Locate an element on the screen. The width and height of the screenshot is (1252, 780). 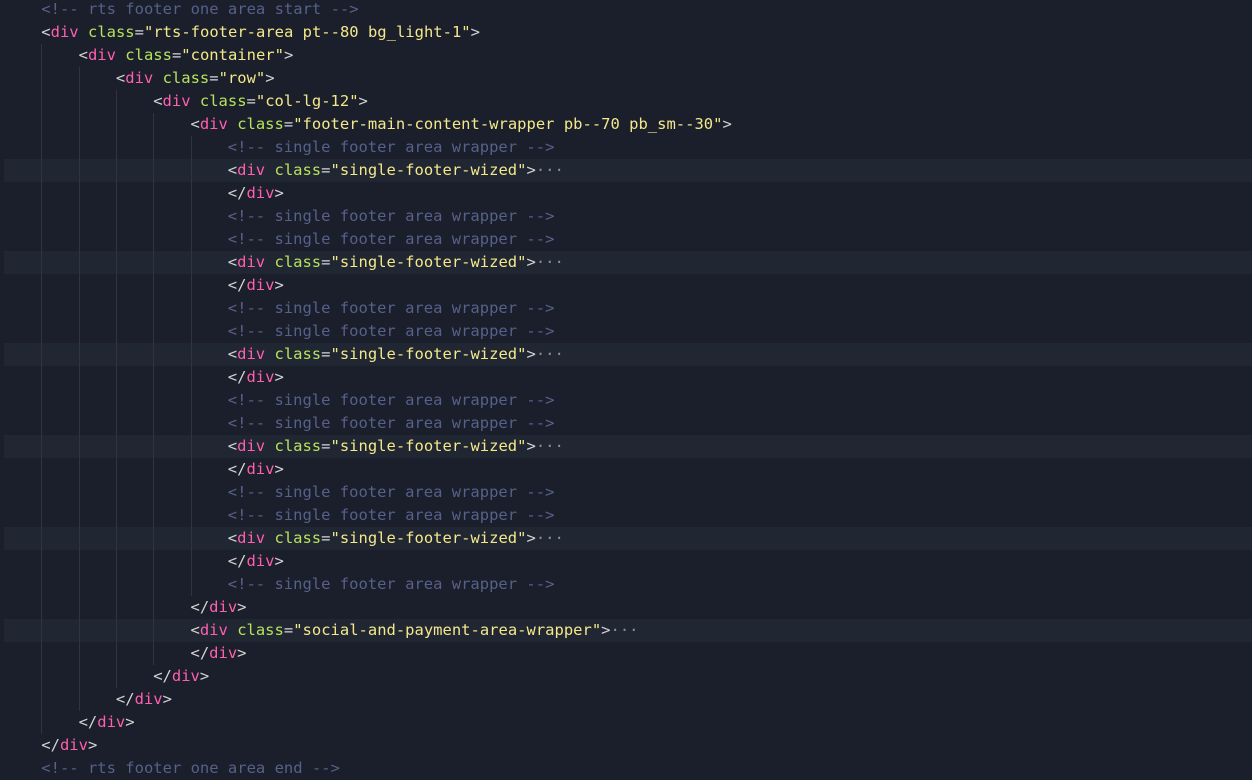
token-str: "rts-footer-area pt--80 bg_light-1" is located at coordinates (307, 32).